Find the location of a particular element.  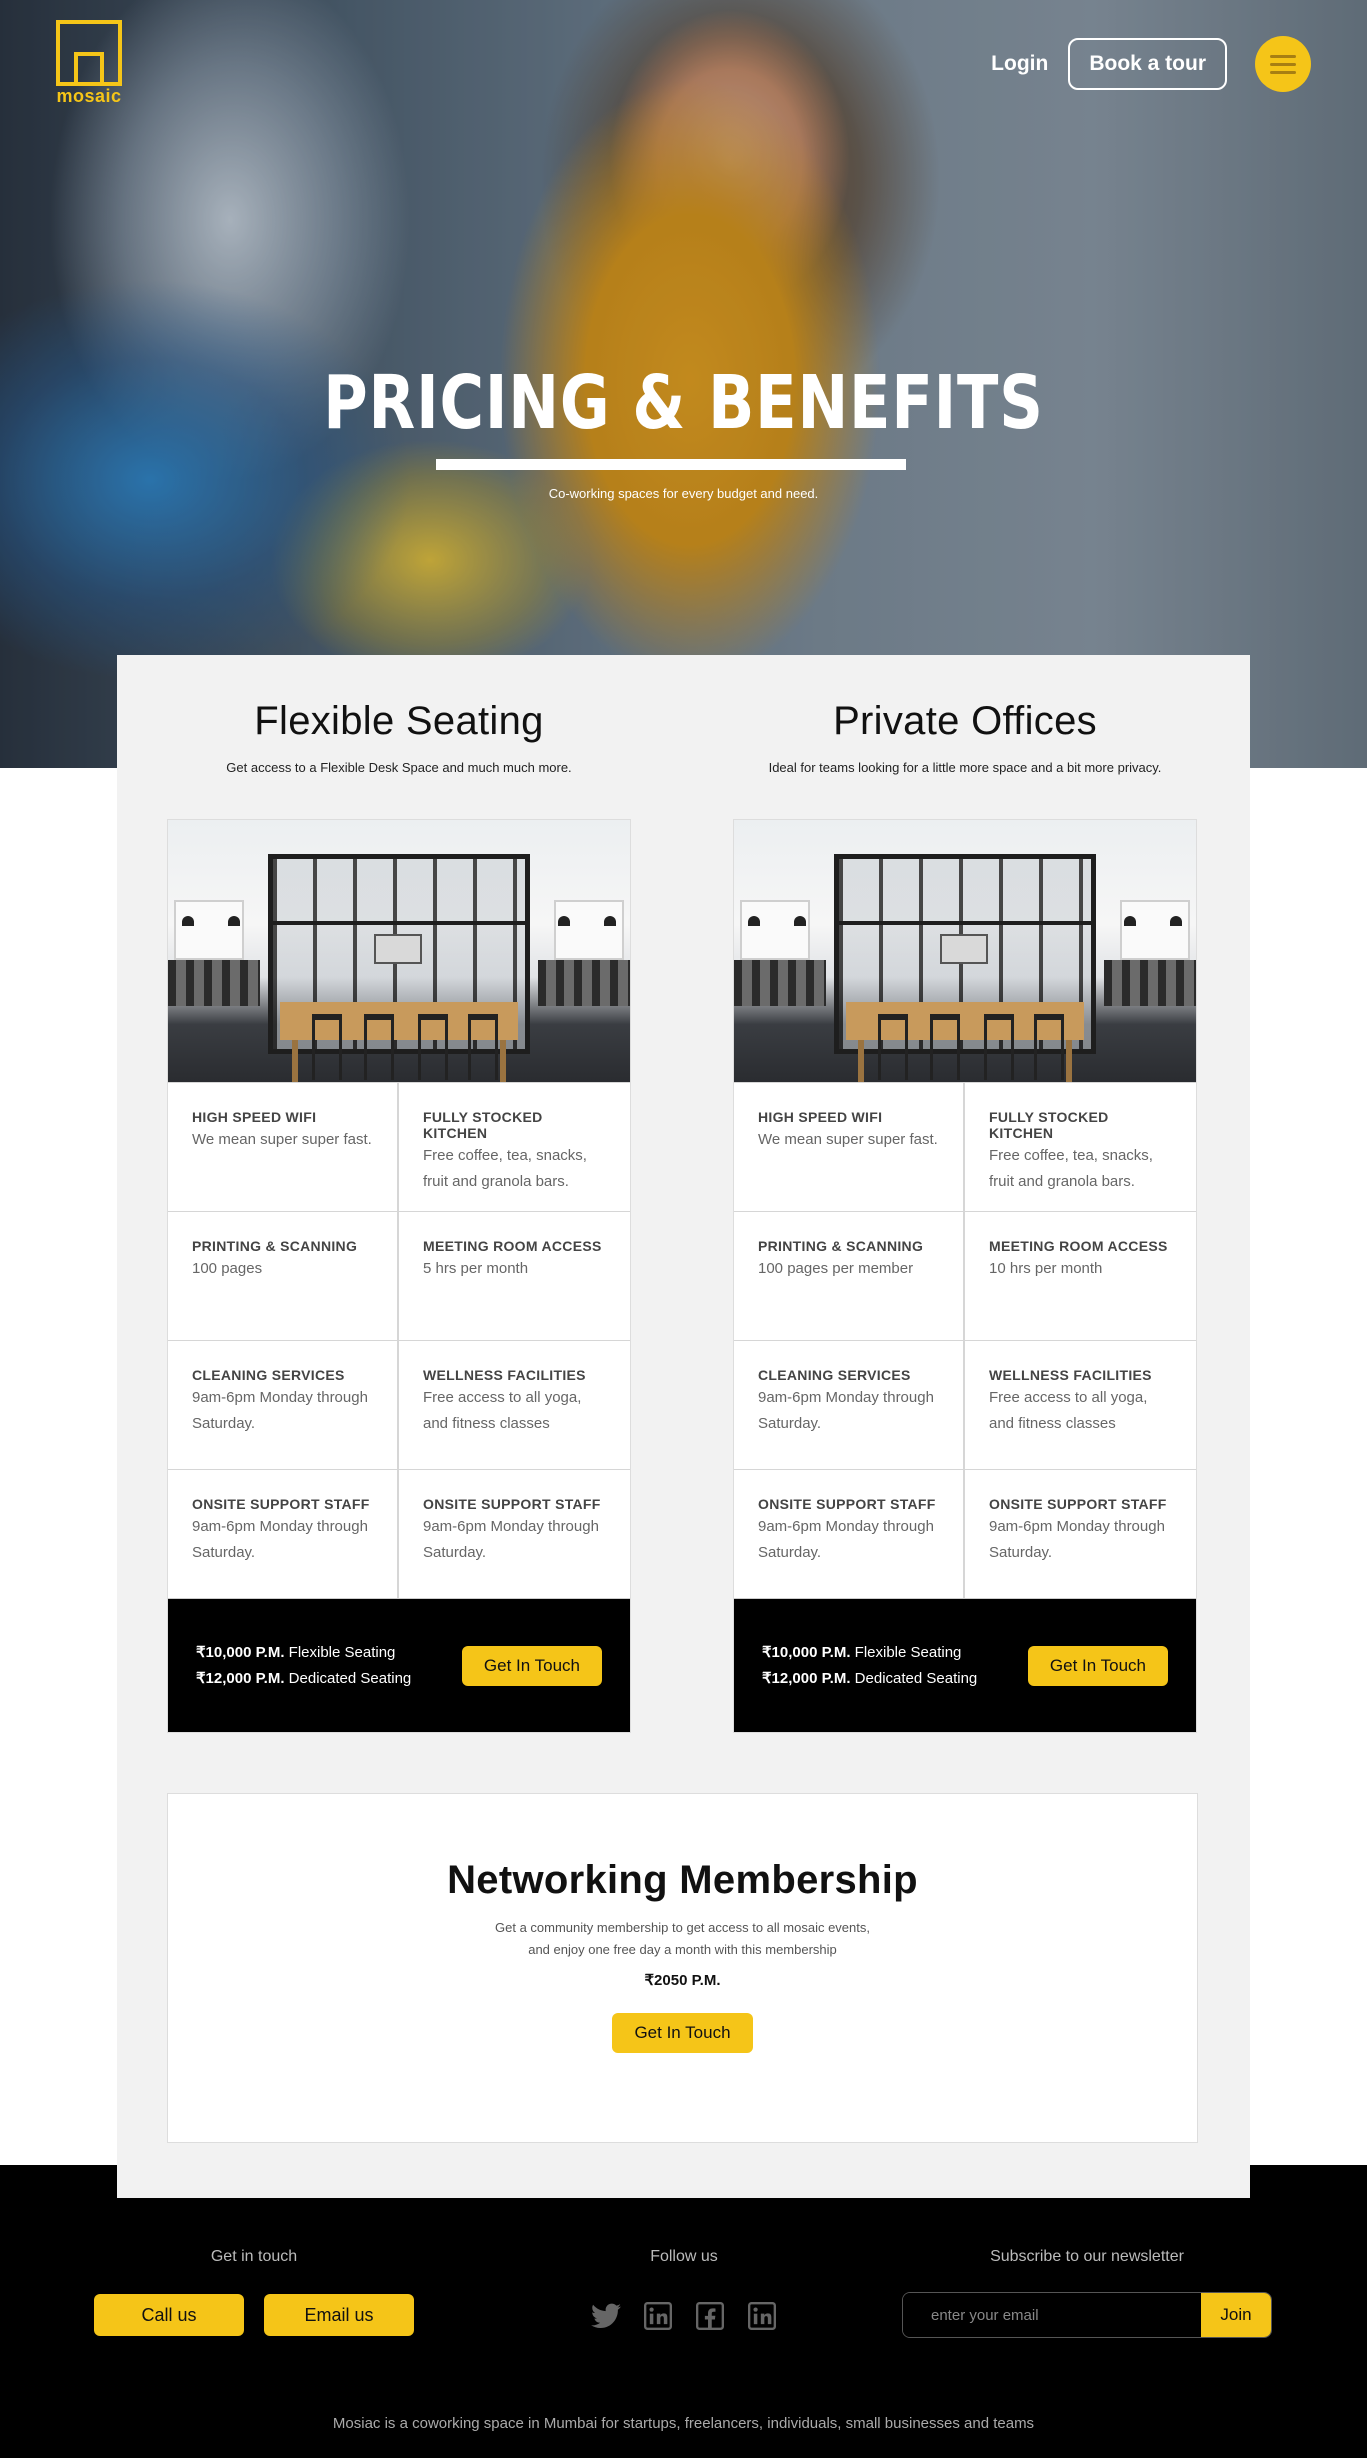

feature-cell: PRINTING & SCANNING 100 pages is located at coordinates (283, 1275).